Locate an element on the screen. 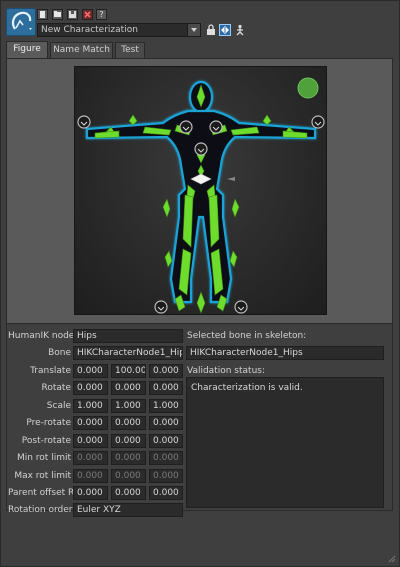 Image resolution: width=400 pixels, height=567 pixels. scale-x-field: 1.000 is located at coordinates (90, 406).